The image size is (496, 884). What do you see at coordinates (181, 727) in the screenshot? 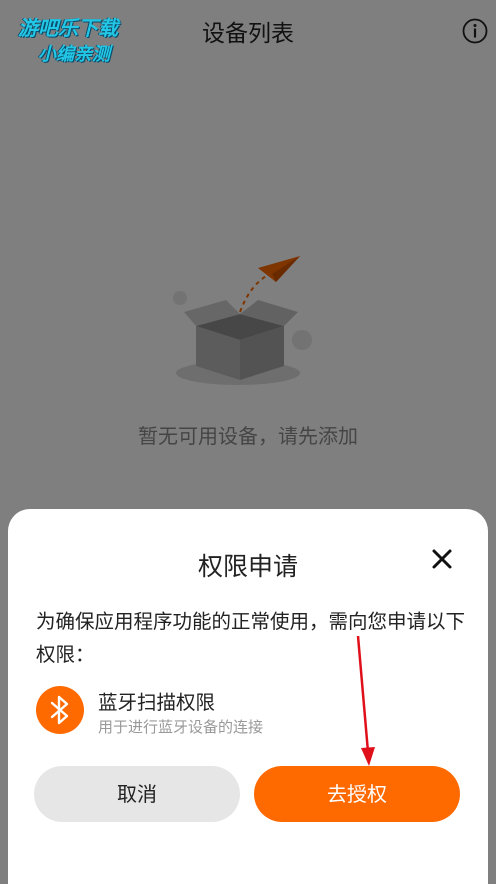
I see `permission-description: 用于进行蓝牙设备的连接` at bounding box center [181, 727].